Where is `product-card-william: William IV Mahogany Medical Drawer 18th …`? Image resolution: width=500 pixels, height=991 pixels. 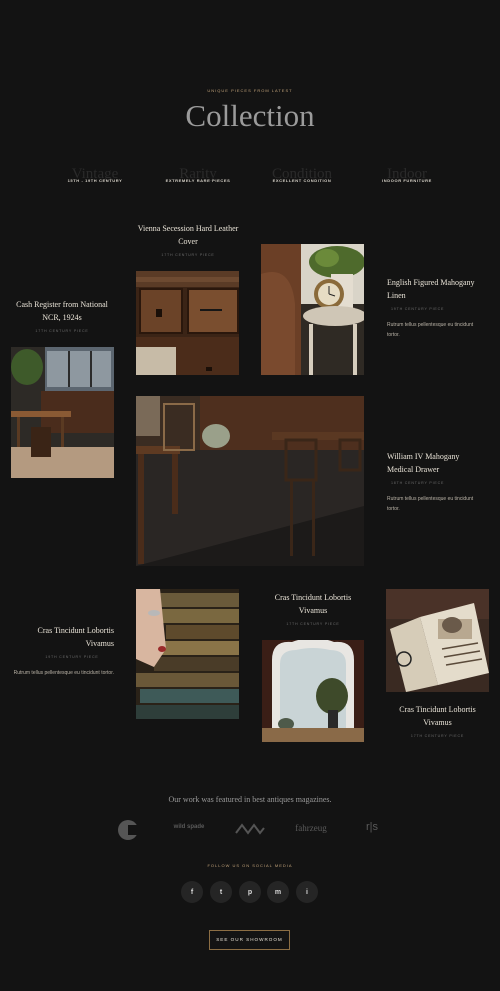
product-card-william: William IV Mahogany Medical Drawer 18th … is located at coordinates (432, 482).